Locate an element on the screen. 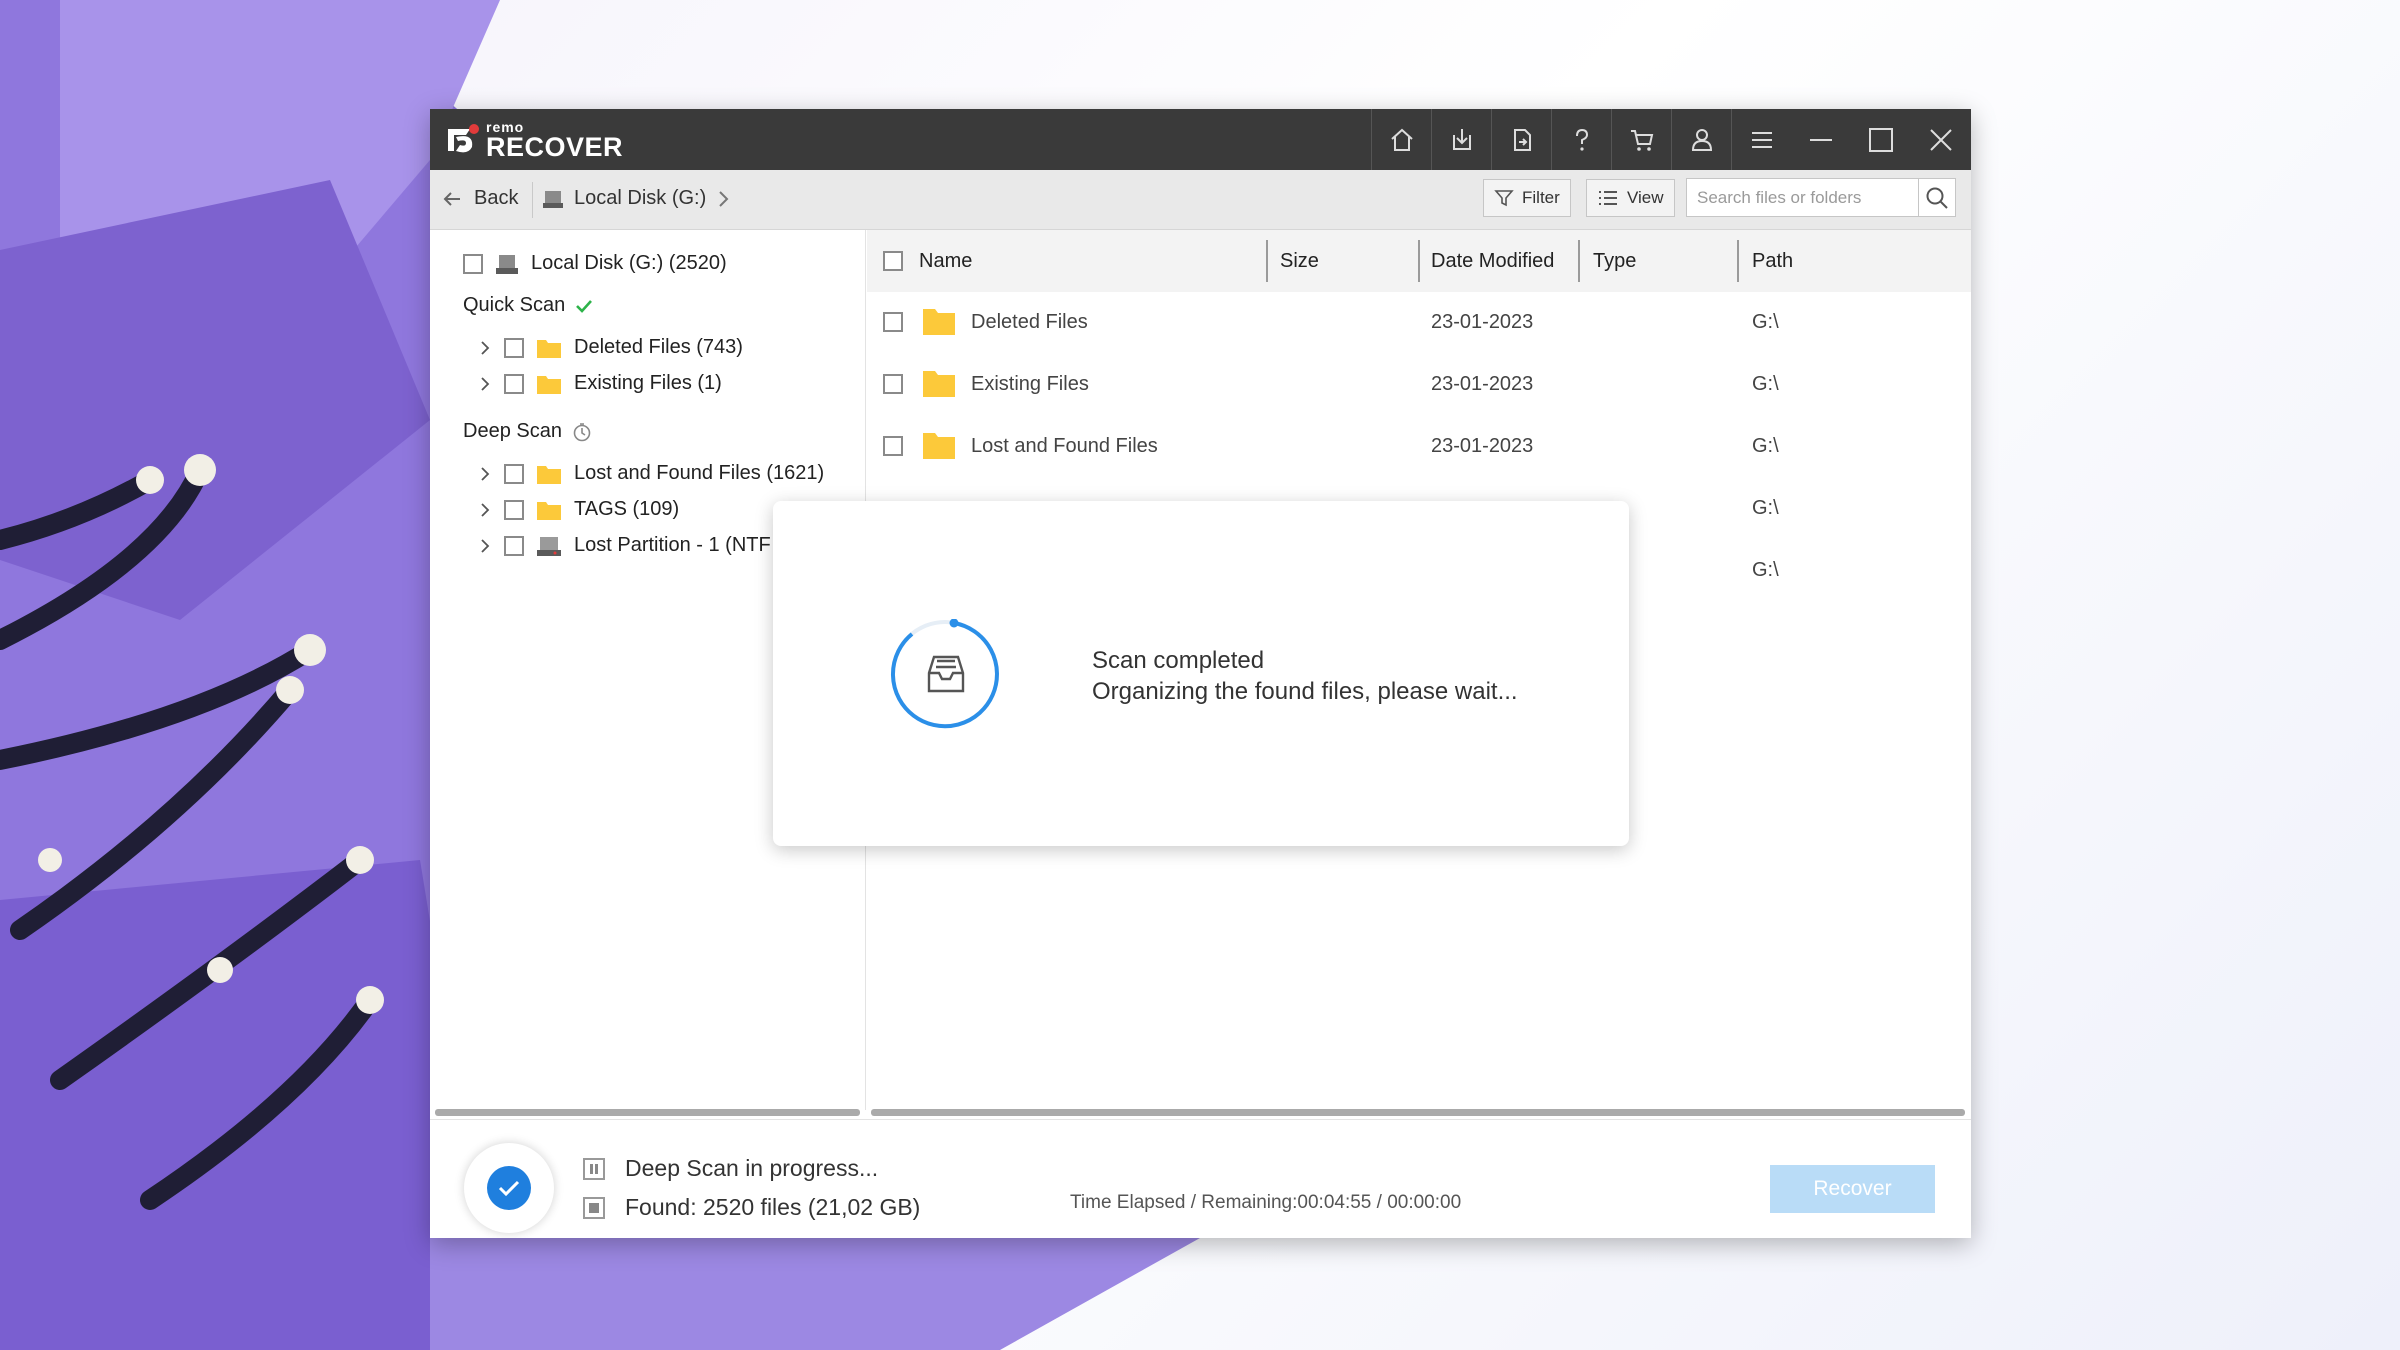 Image resolution: width=2400 pixels, height=1350 pixels. save-session-button is located at coordinates (1461, 139).